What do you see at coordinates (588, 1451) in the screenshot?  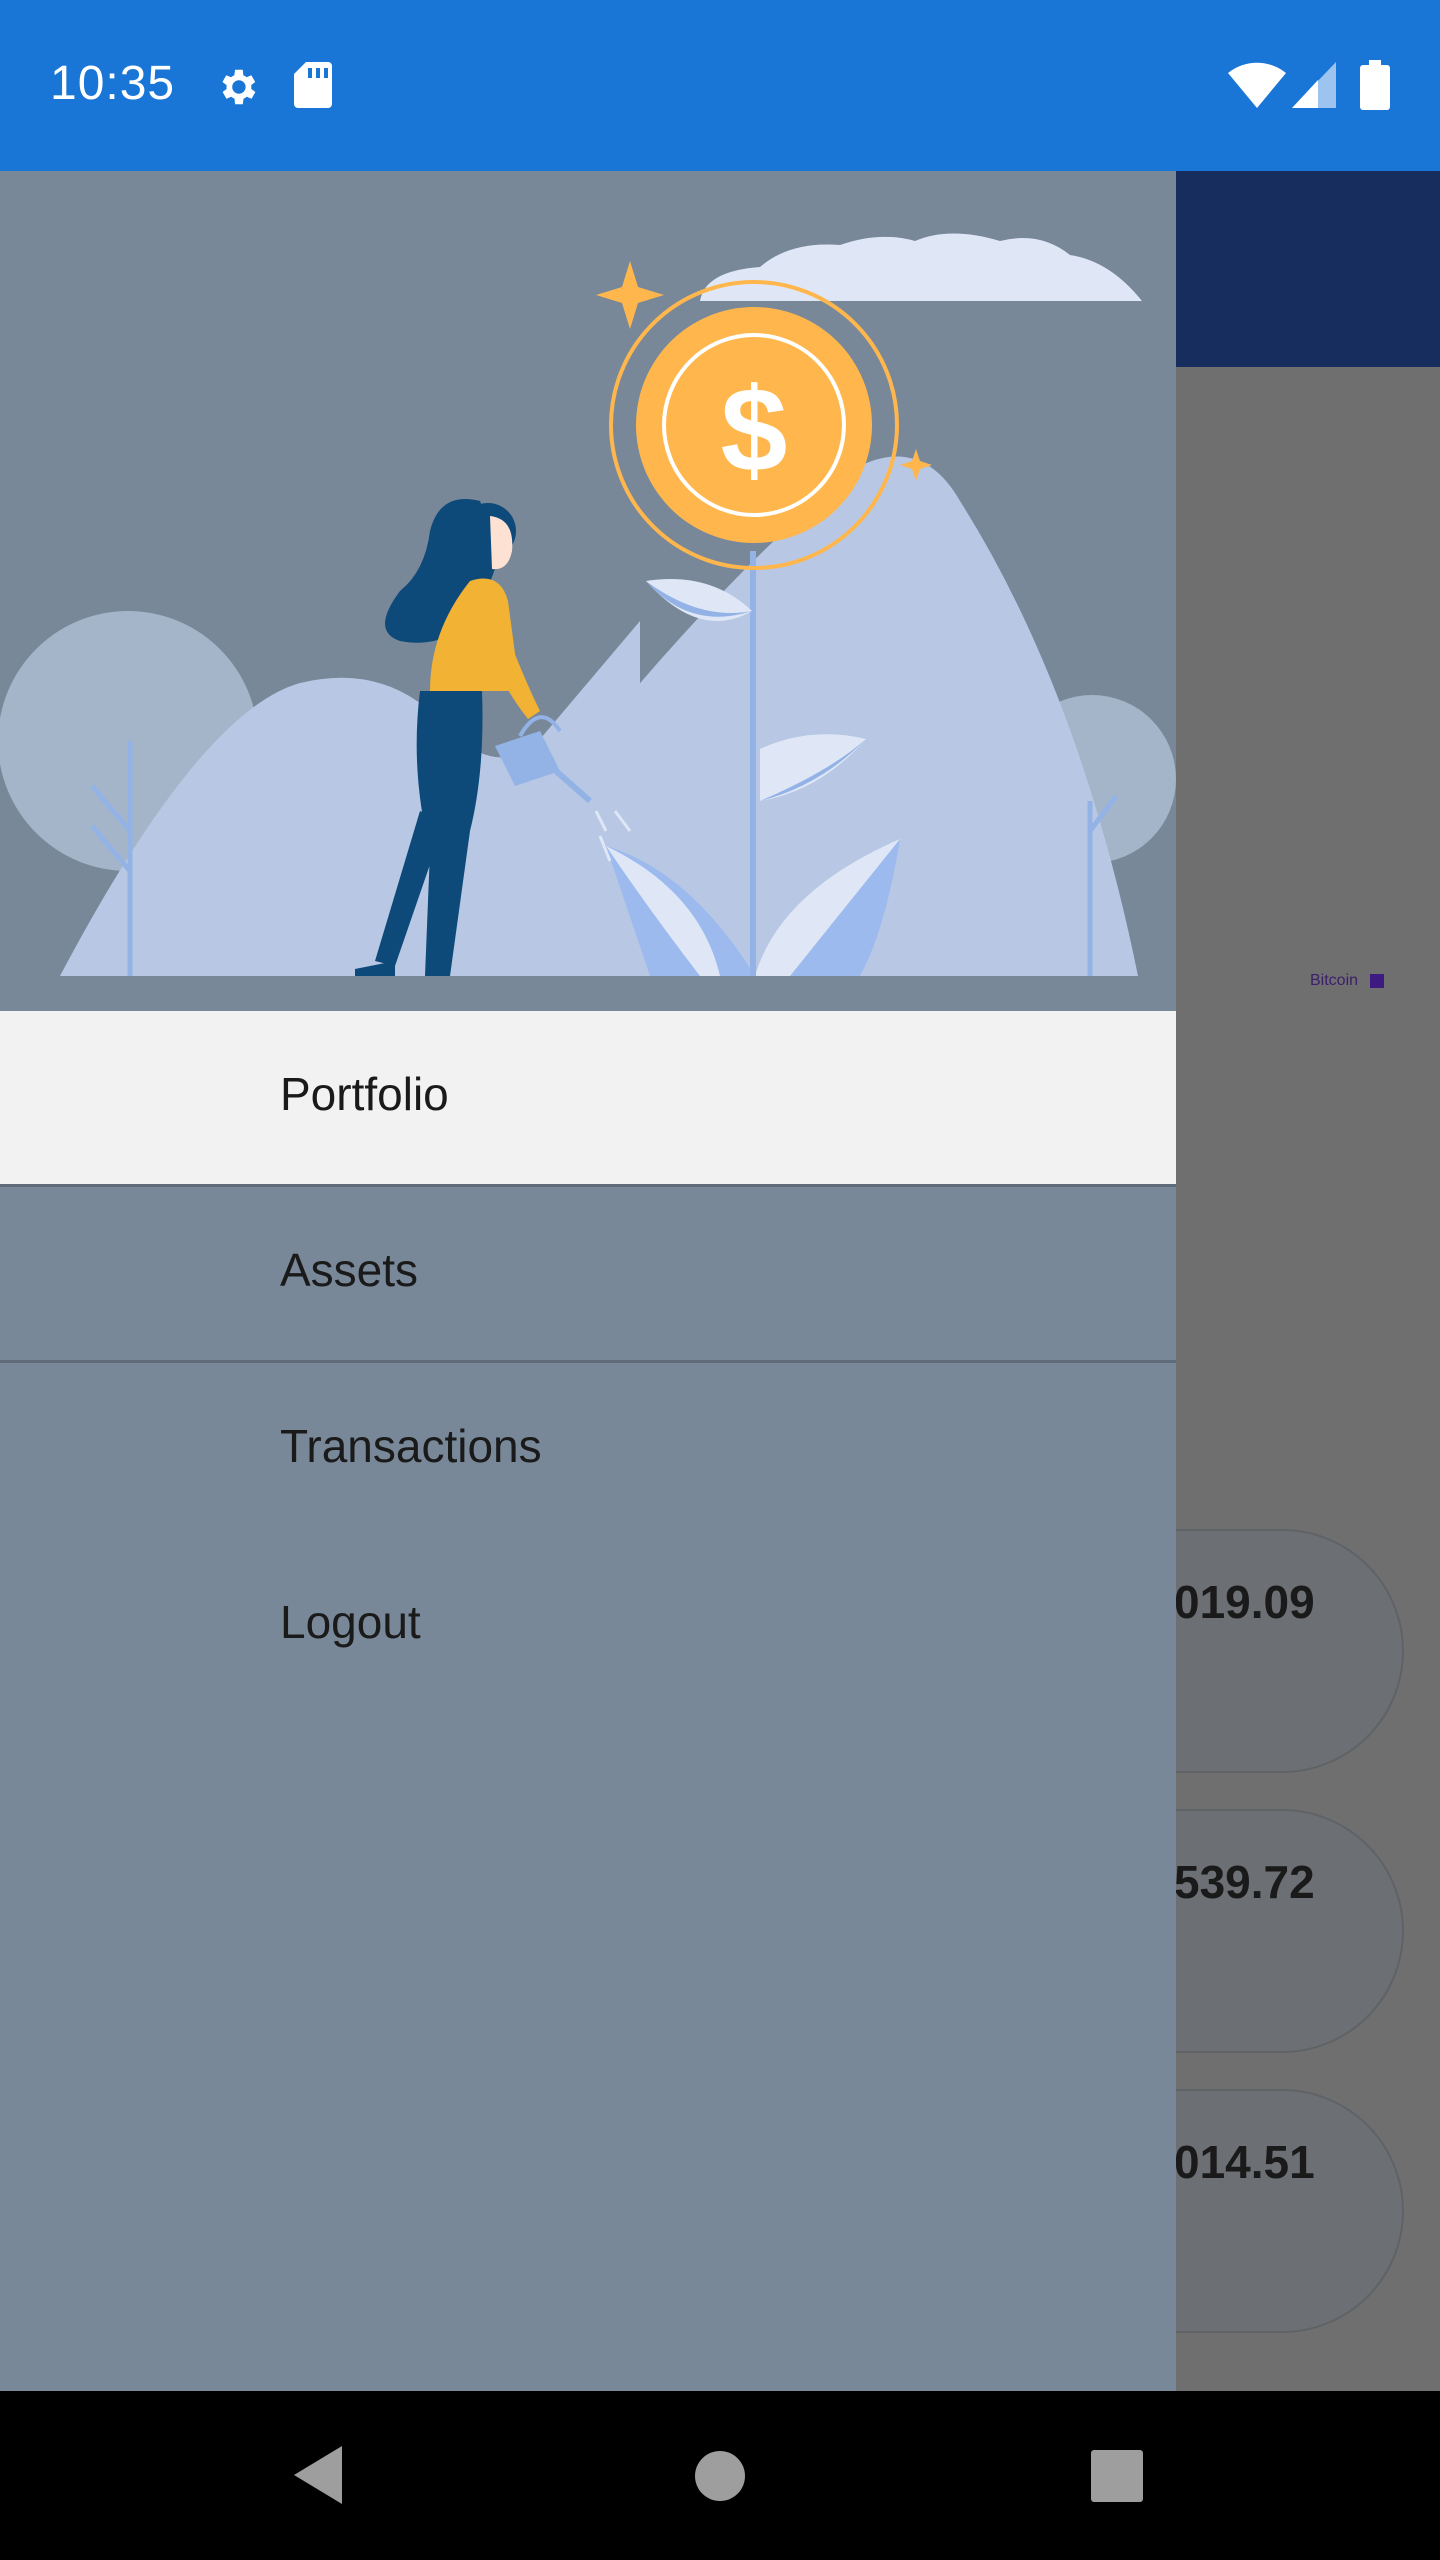 I see `menu-item-transactions: Transactions` at bounding box center [588, 1451].